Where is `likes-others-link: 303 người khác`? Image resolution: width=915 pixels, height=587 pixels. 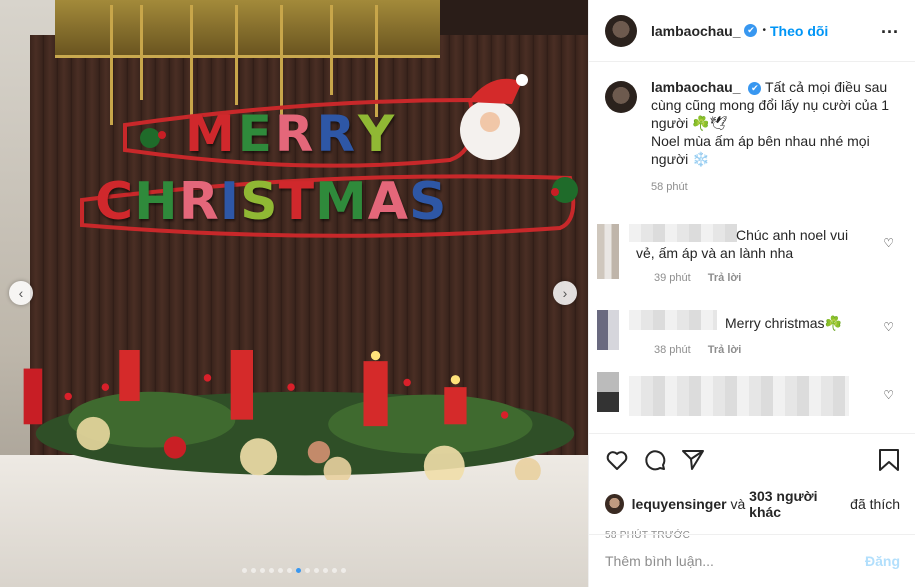 likes-others-link: 303 người khác is located at coordinates (797, 504).